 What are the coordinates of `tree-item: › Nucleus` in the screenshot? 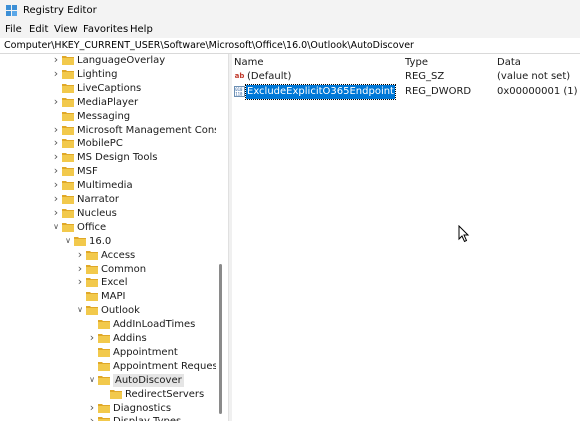 It's located at (138, 213).